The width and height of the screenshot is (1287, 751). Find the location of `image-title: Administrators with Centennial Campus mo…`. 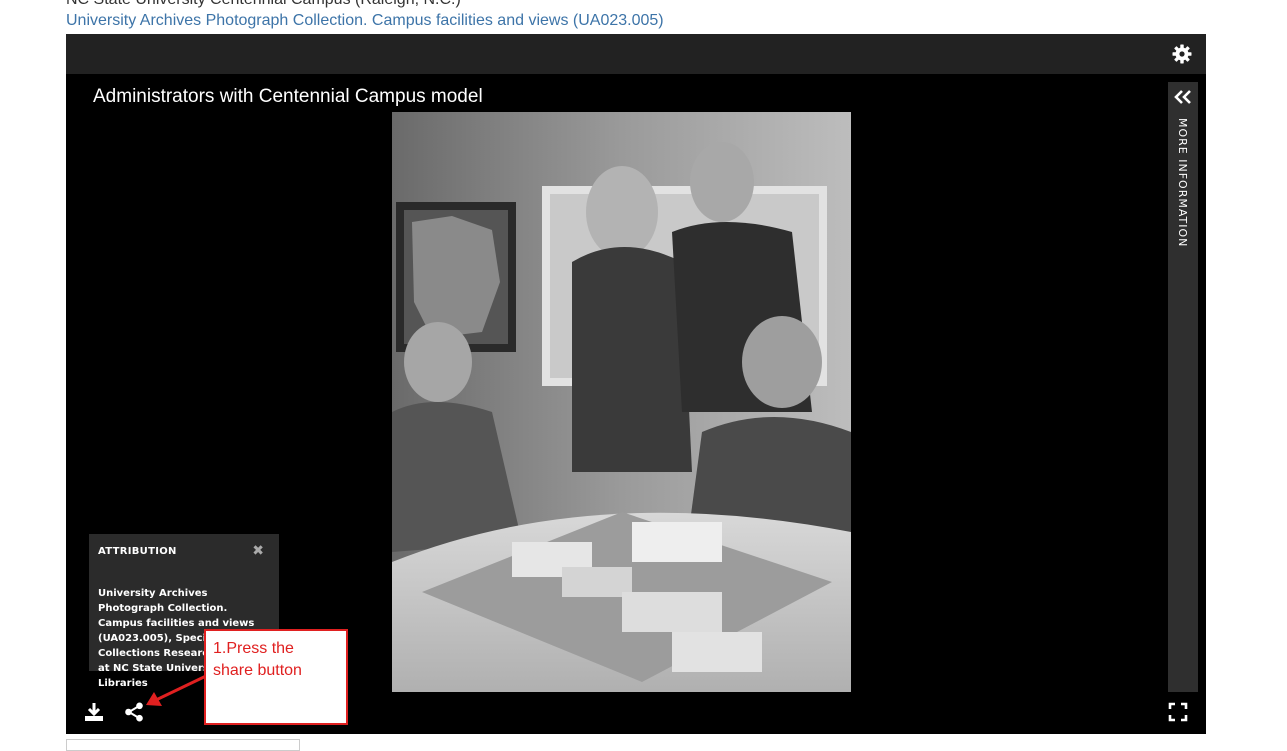

image-title: Administrators with Centennial Campus mo… is located at coordinates (288, 96).